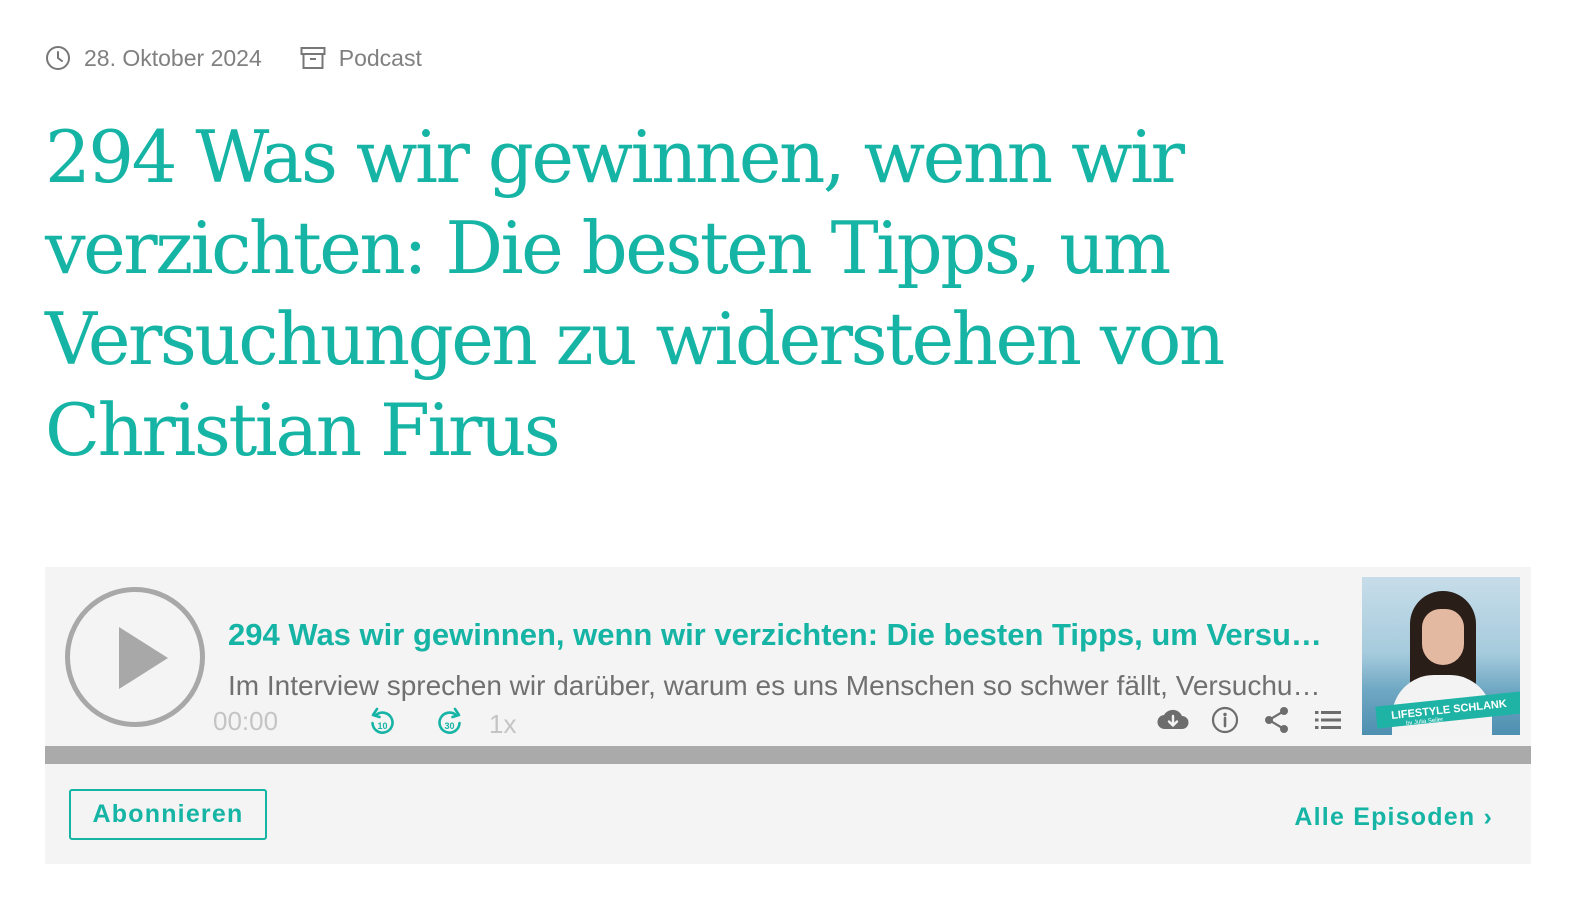 The width and height of the screenshot is (1584, 920). I want to click on info-icon, so click(1225, 720).